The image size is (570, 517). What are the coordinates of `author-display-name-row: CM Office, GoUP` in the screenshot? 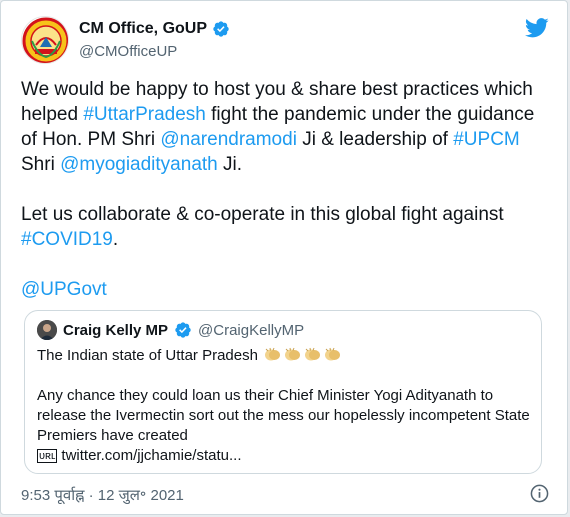 It's located at (154, 29).